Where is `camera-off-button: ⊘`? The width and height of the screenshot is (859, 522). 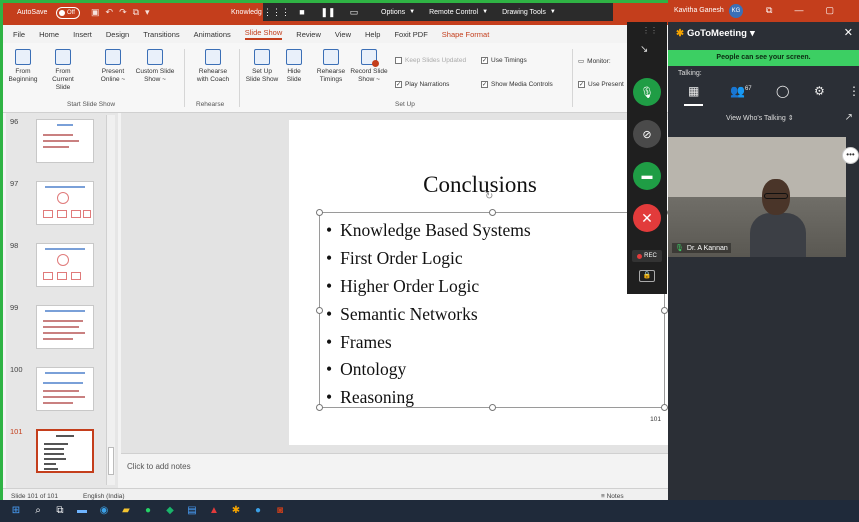 camera-off-button: ⊘ is located at coordinates (647, 134).